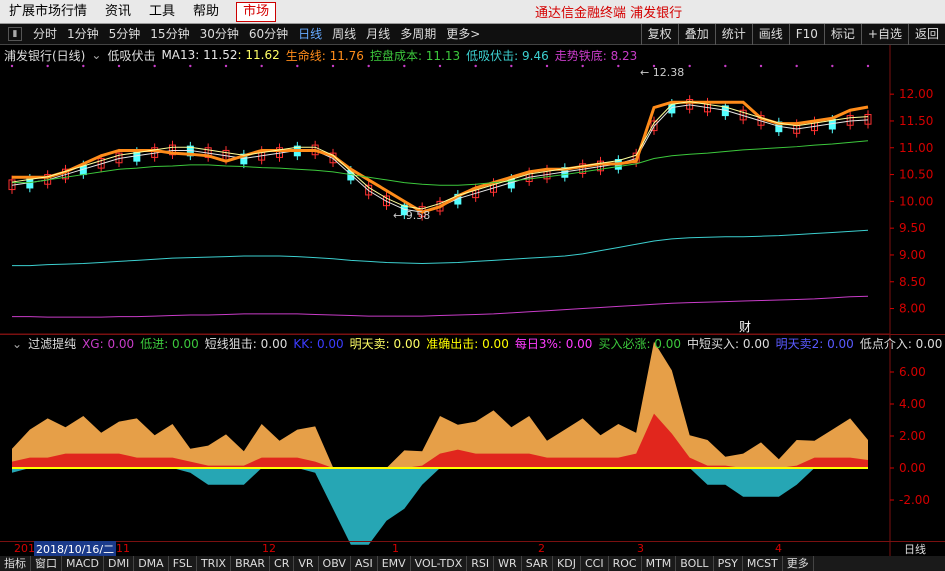 The image size is (945, 571). I want to click on tab-brar: BRAR, so click(251, 563).